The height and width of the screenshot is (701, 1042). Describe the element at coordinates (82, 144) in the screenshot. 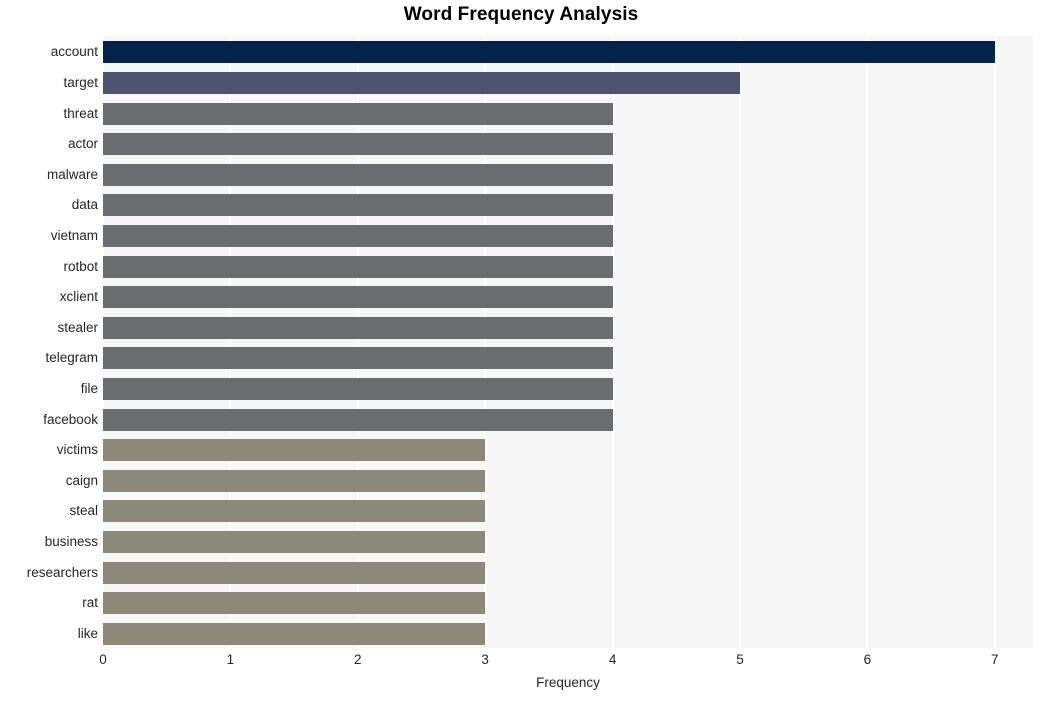

I see `y-tick-label: actor` at that location.